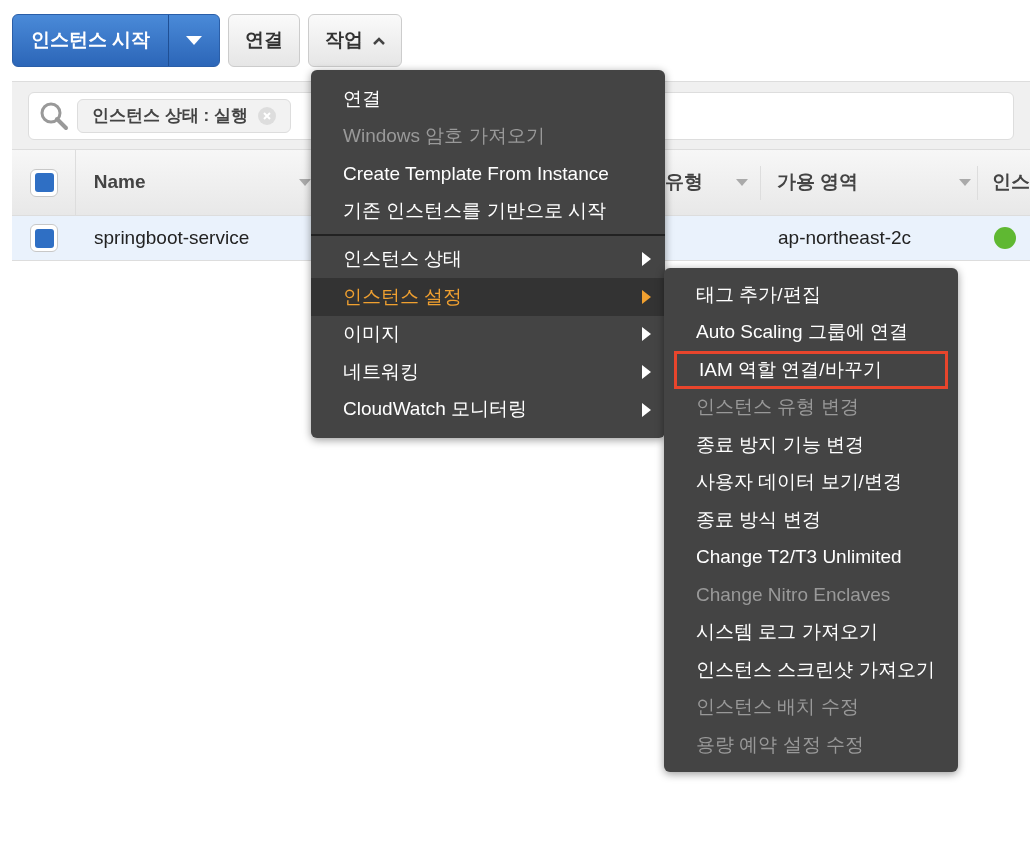  I want to click on filter-text: 인스턴스 상태 : 실행, so click(170, 115).